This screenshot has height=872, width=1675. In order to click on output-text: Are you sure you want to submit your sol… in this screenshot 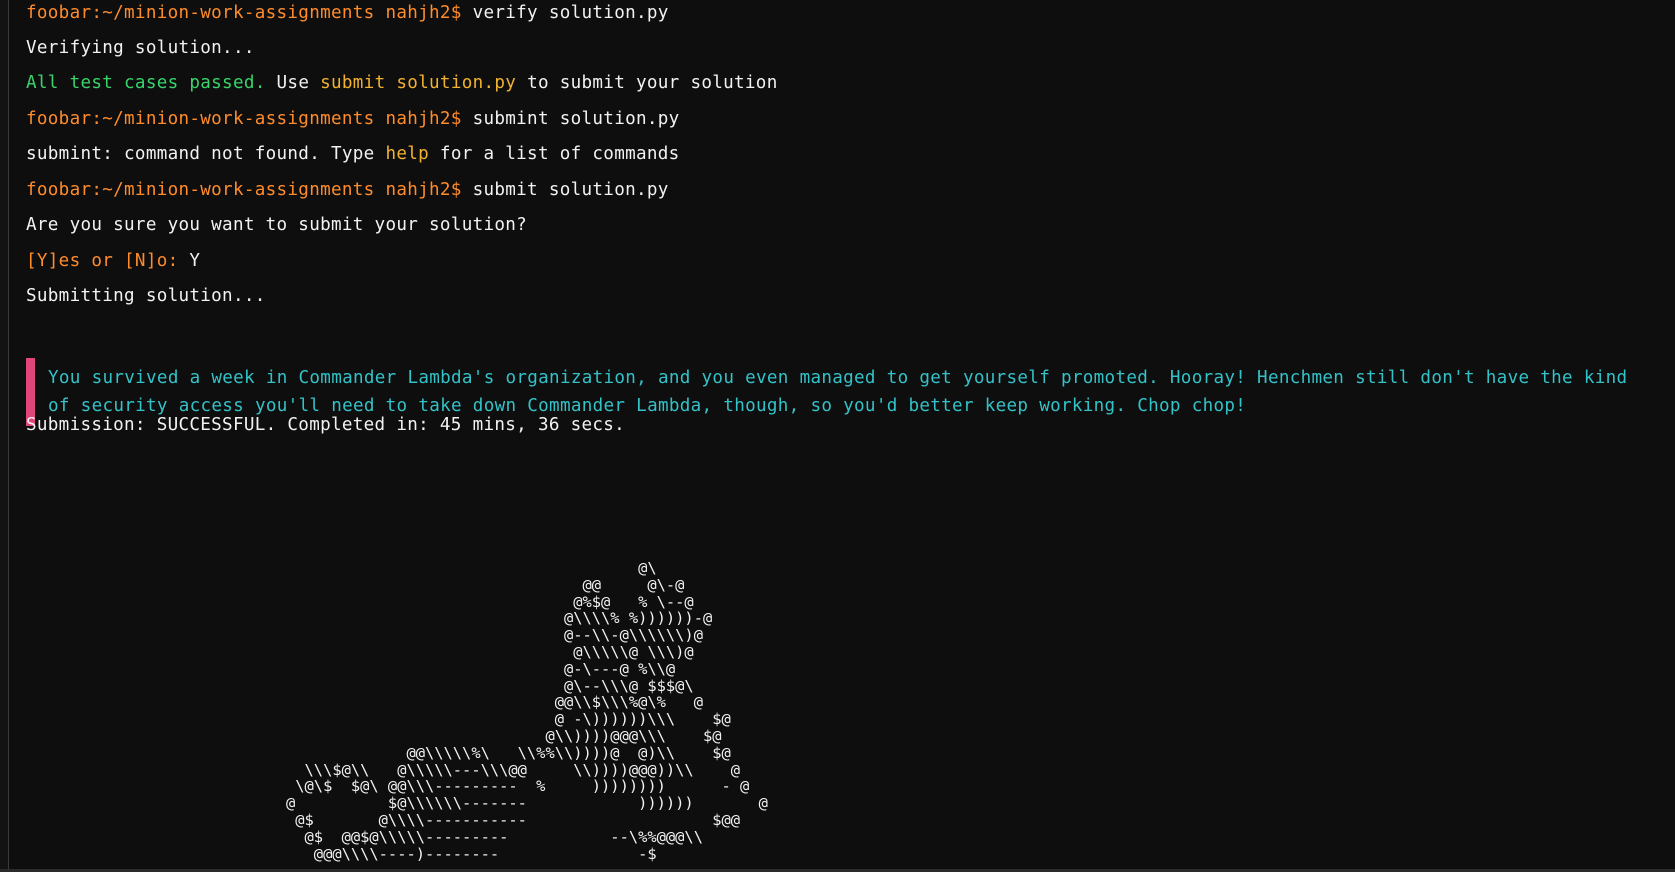, I will do `click(277, 225)`.